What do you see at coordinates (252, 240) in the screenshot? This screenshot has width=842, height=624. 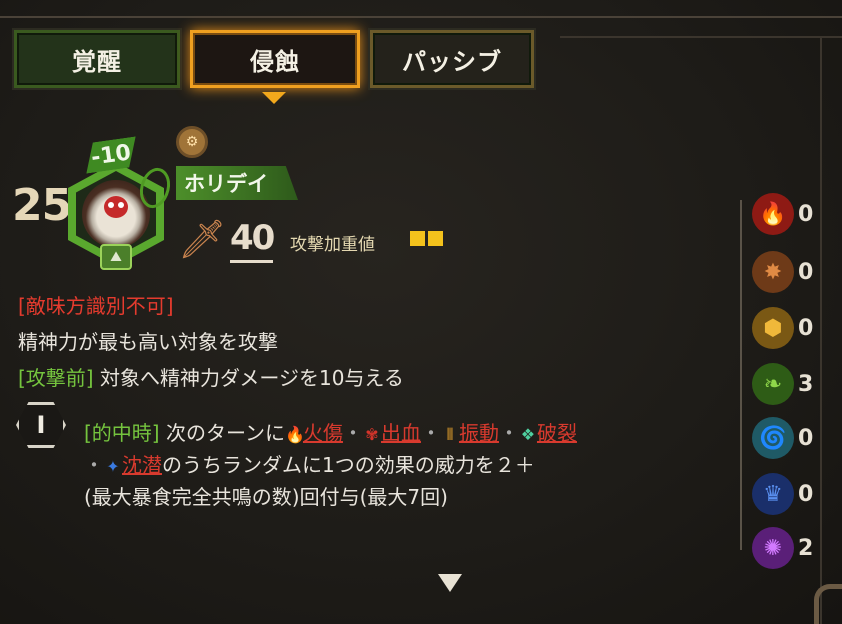 I see `attack-value: 40` at bounding box center [252, 240].